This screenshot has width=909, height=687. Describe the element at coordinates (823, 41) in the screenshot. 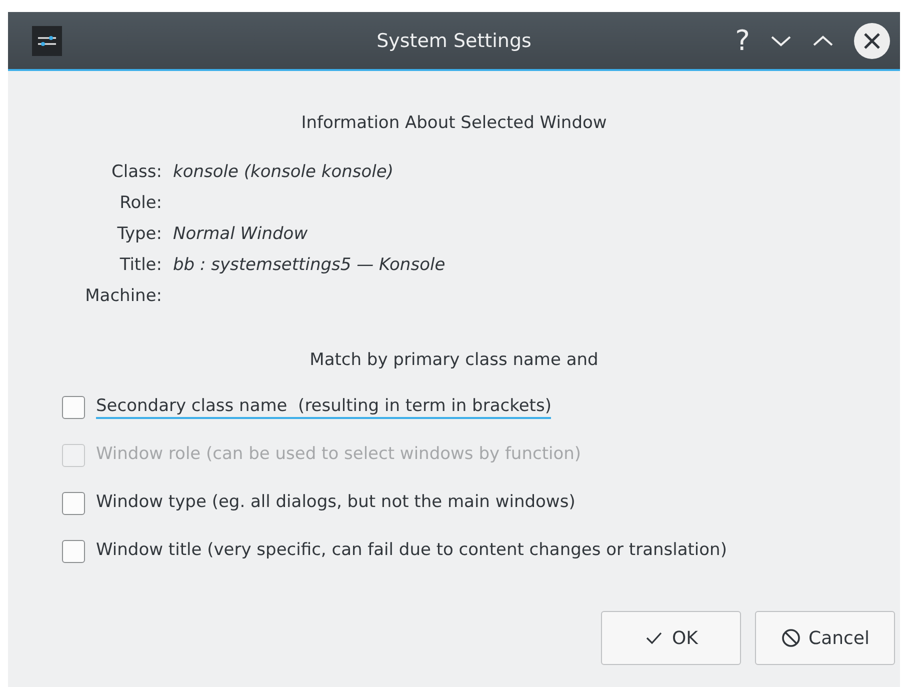

I see `maximize-icon` at that location.